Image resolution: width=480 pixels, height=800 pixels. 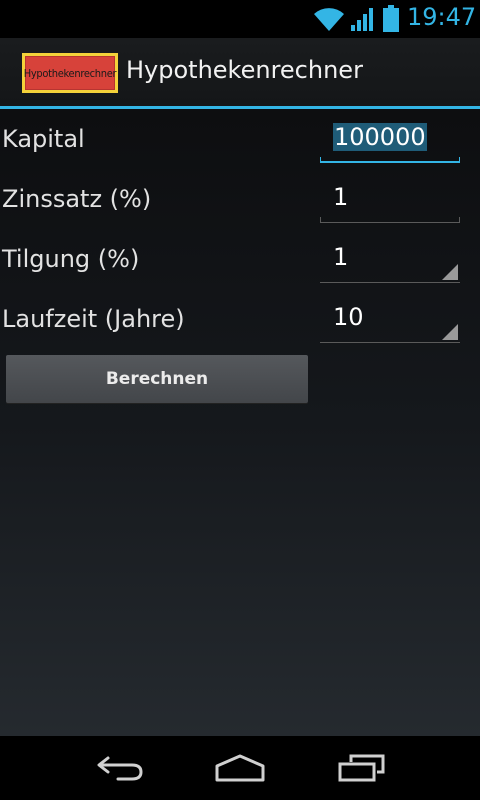 I want to click on zinssatz-label: Zinssatz (%), so click(x=77, y=199).